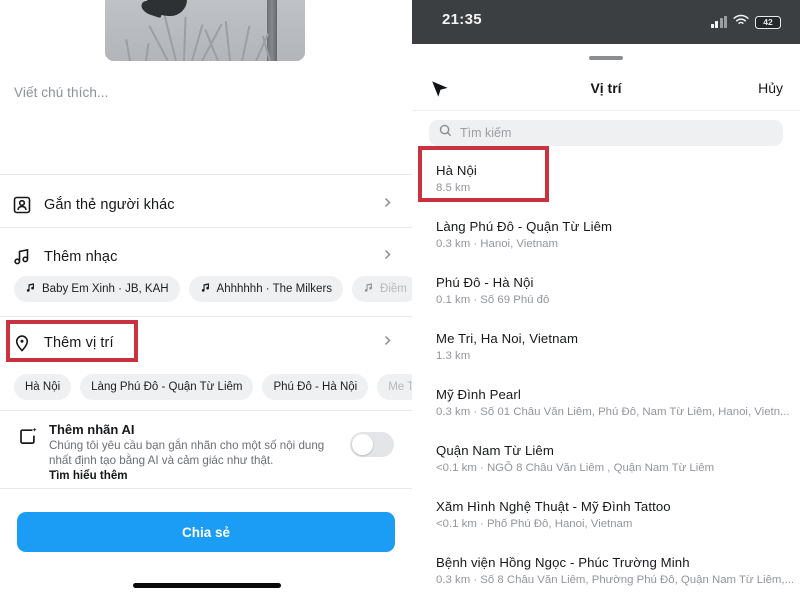  What do you see at coordinates (606, 22) in the screenshot?
I see `status-bar: 21:35 42` at bounding box center [606, 22].